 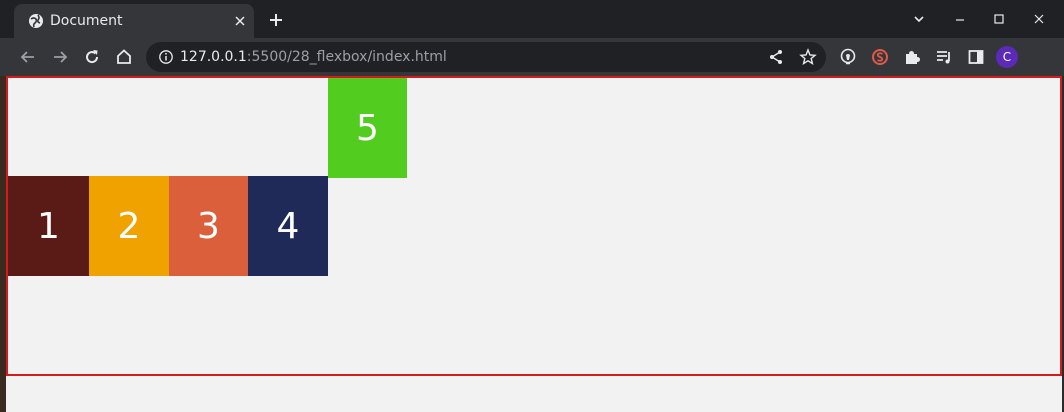 What do you see at coordinates (48, 226) in the screenshot?
I see `flex-item-1: 1` at bounding box center [48, 226].